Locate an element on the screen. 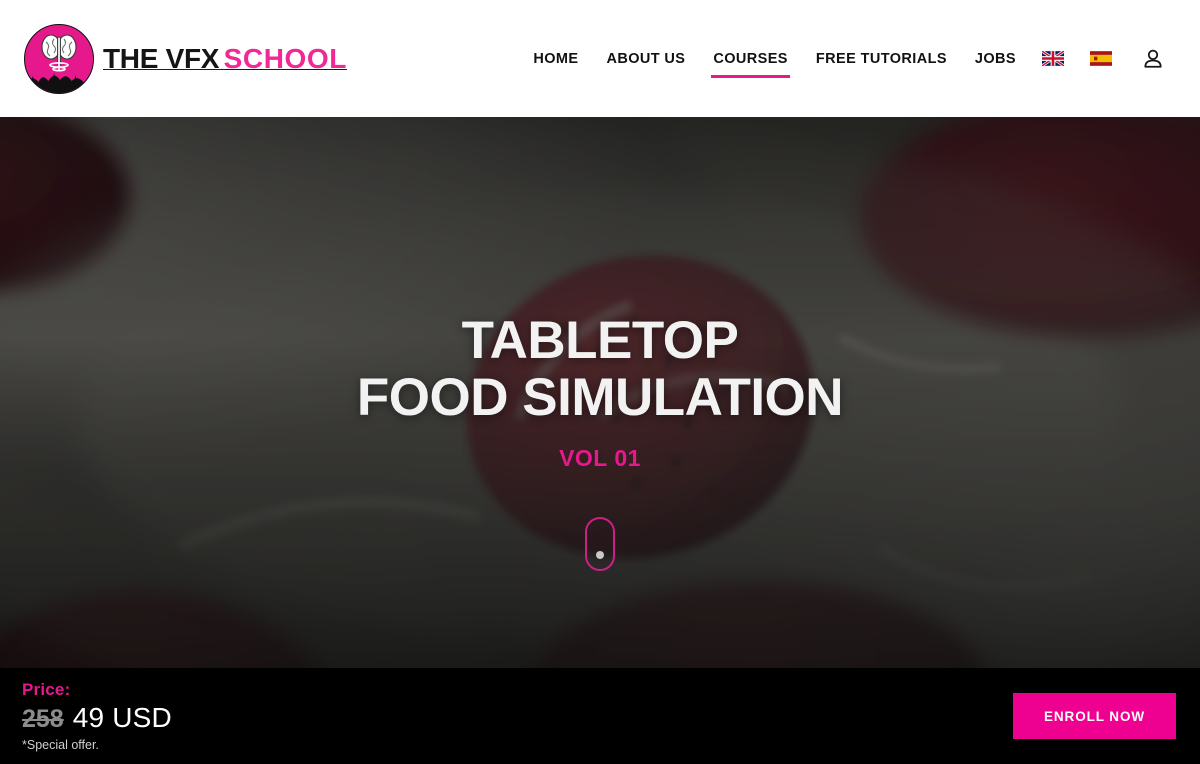 This screenshot has height=764, width=1200. logo-line-one: THE VFX is located at coordinates (161, 58).